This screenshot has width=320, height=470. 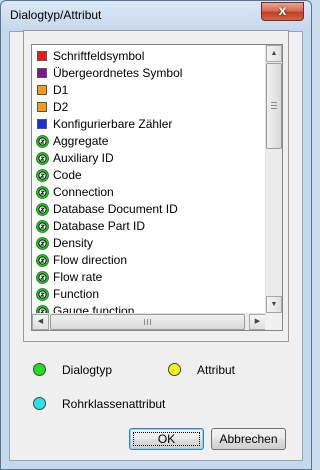 I want to click on list-item: Flow direction, so click(x=150, y=260).